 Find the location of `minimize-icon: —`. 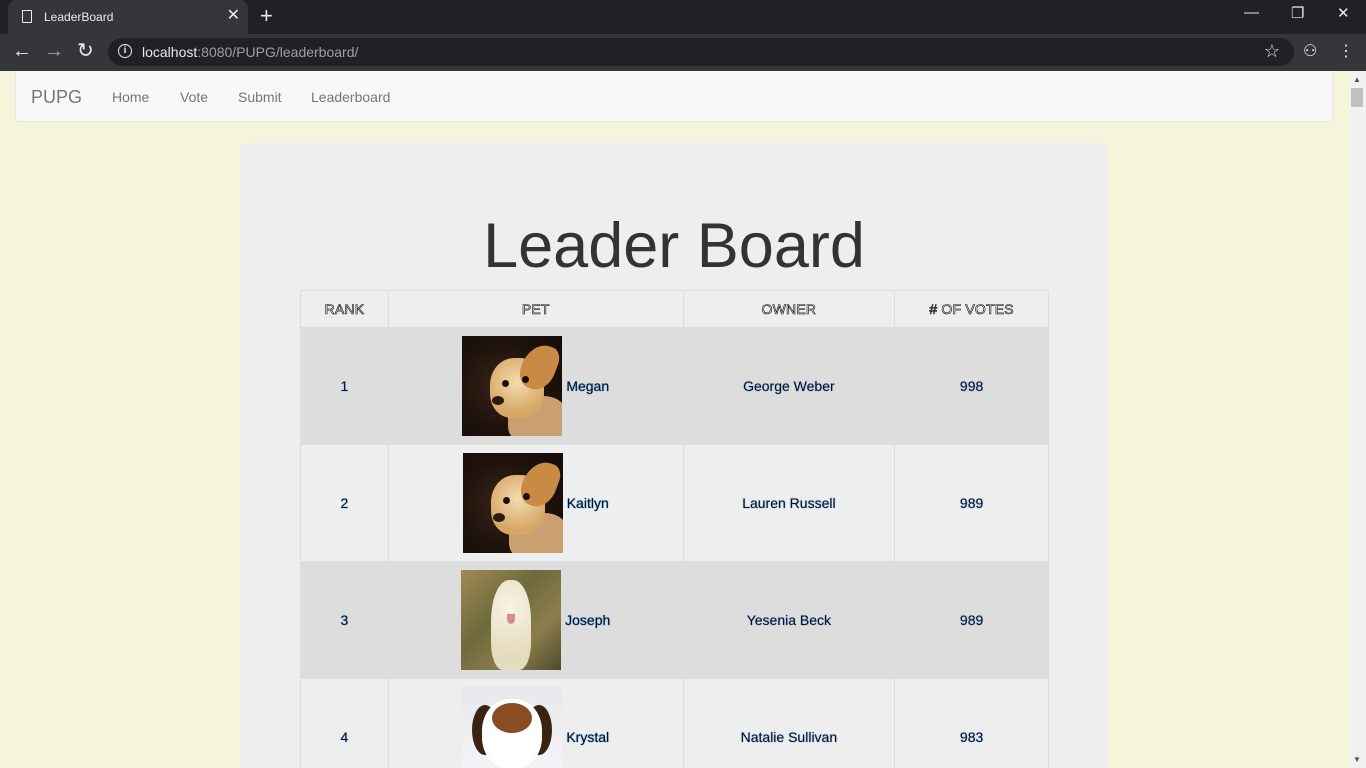

minimize-icon: — is located at coordinates (1251, 12).